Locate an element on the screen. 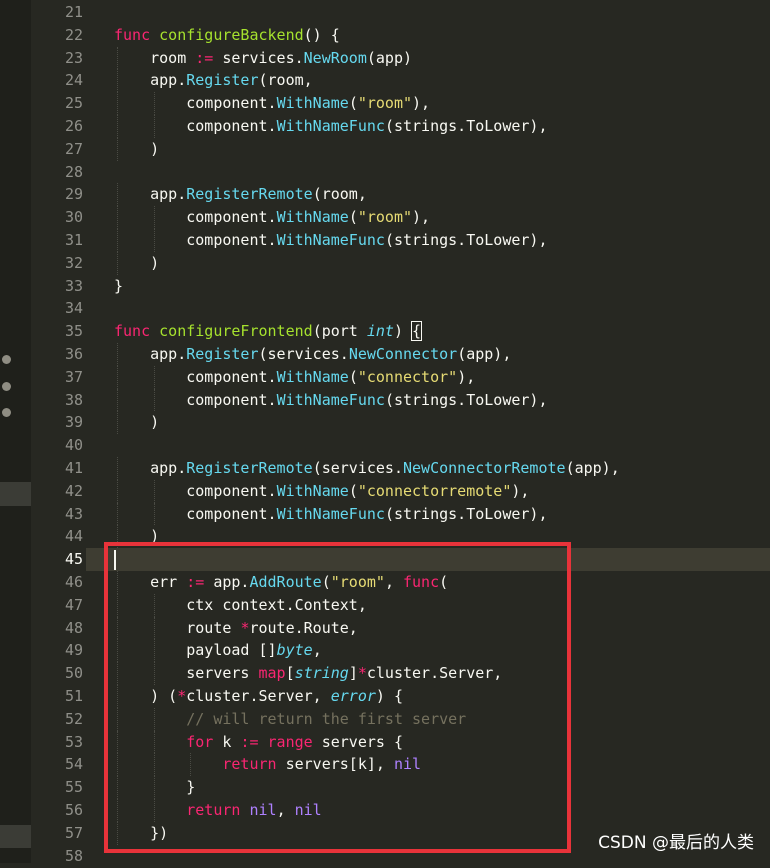  line-number: 37 is located at coordinates (73, 376).